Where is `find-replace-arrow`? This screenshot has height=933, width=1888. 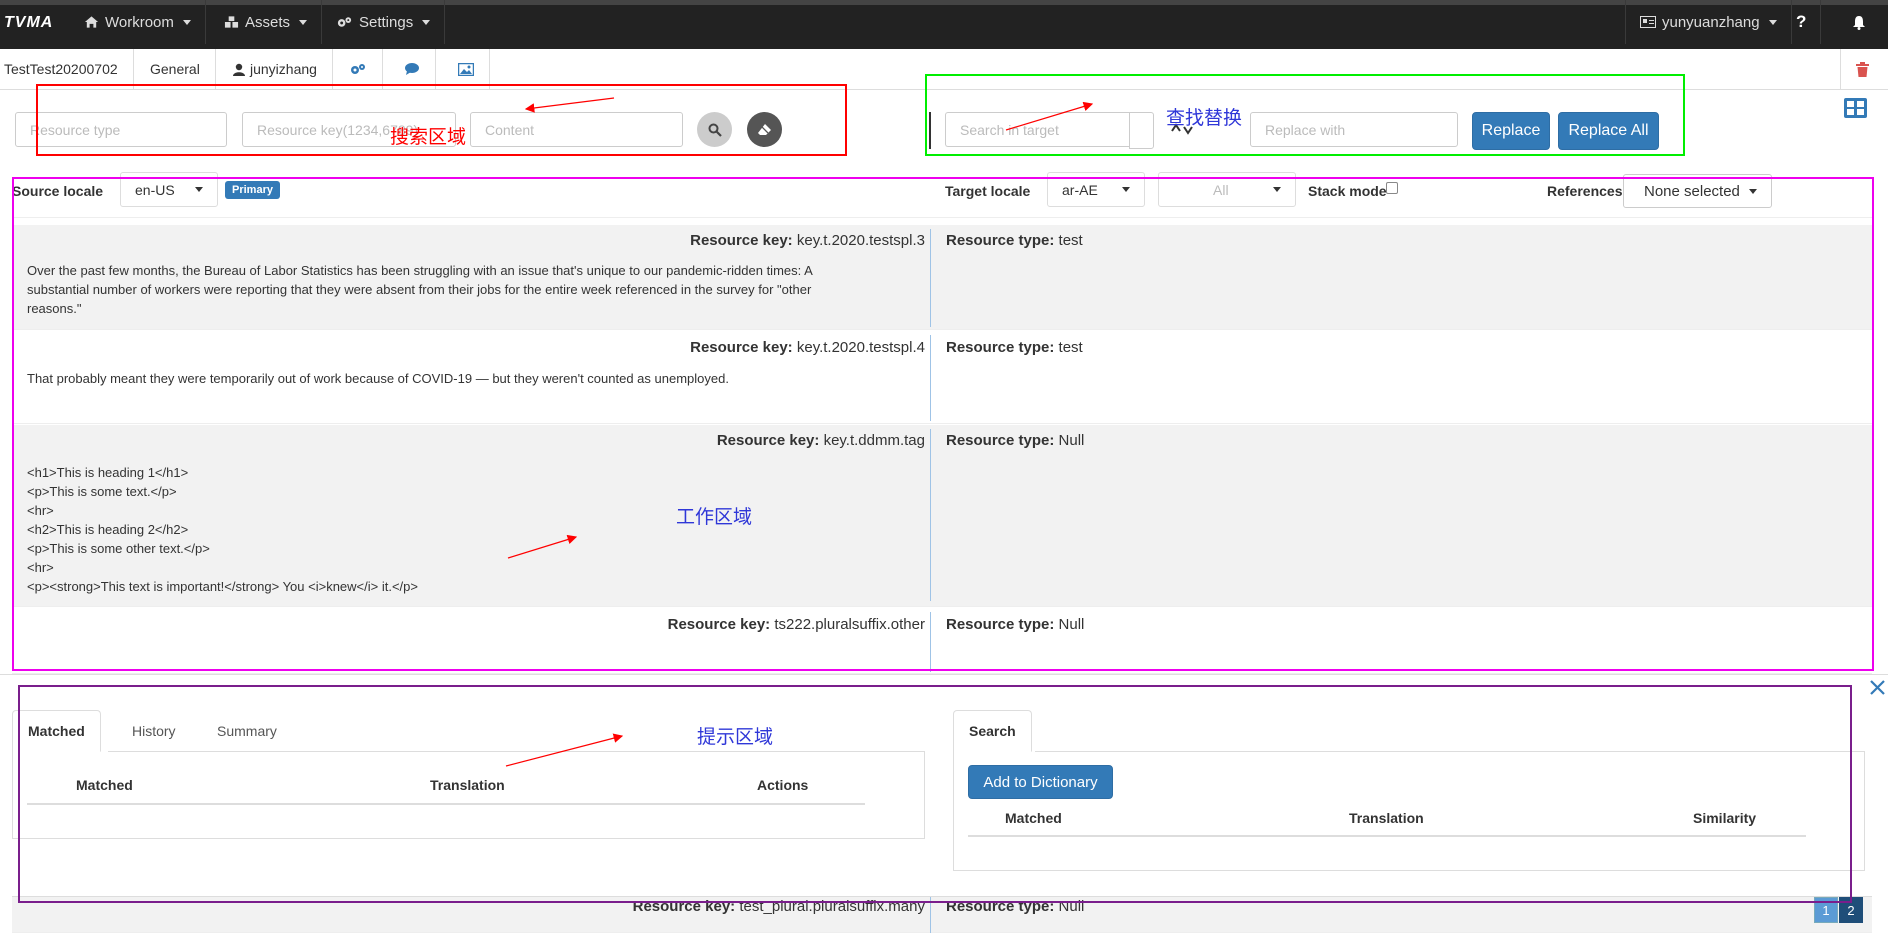 find-replace-arrow is located at coordinates (1049, 116).